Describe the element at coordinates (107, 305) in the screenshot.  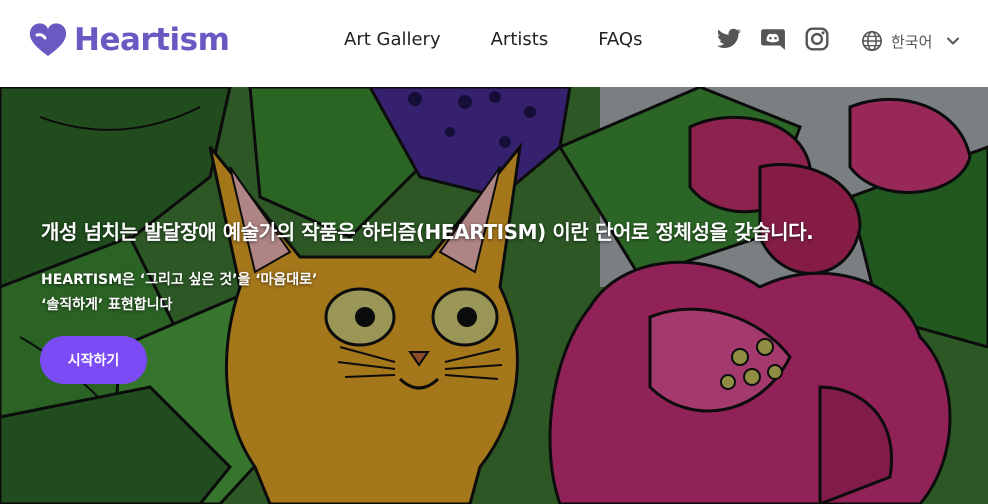
I see `hero-subtitle-line: ‘솔직하게’ 표현합니다` at that location.